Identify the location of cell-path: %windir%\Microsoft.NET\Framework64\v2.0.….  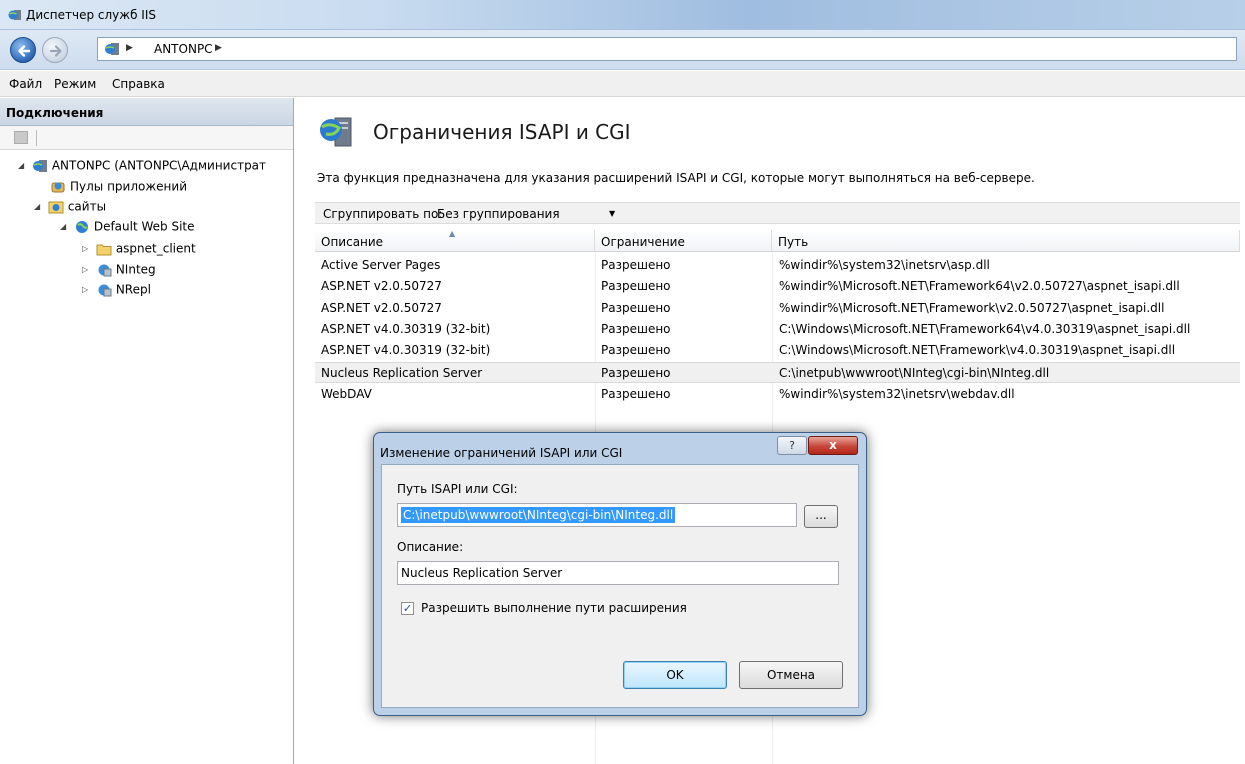
(979, 286).